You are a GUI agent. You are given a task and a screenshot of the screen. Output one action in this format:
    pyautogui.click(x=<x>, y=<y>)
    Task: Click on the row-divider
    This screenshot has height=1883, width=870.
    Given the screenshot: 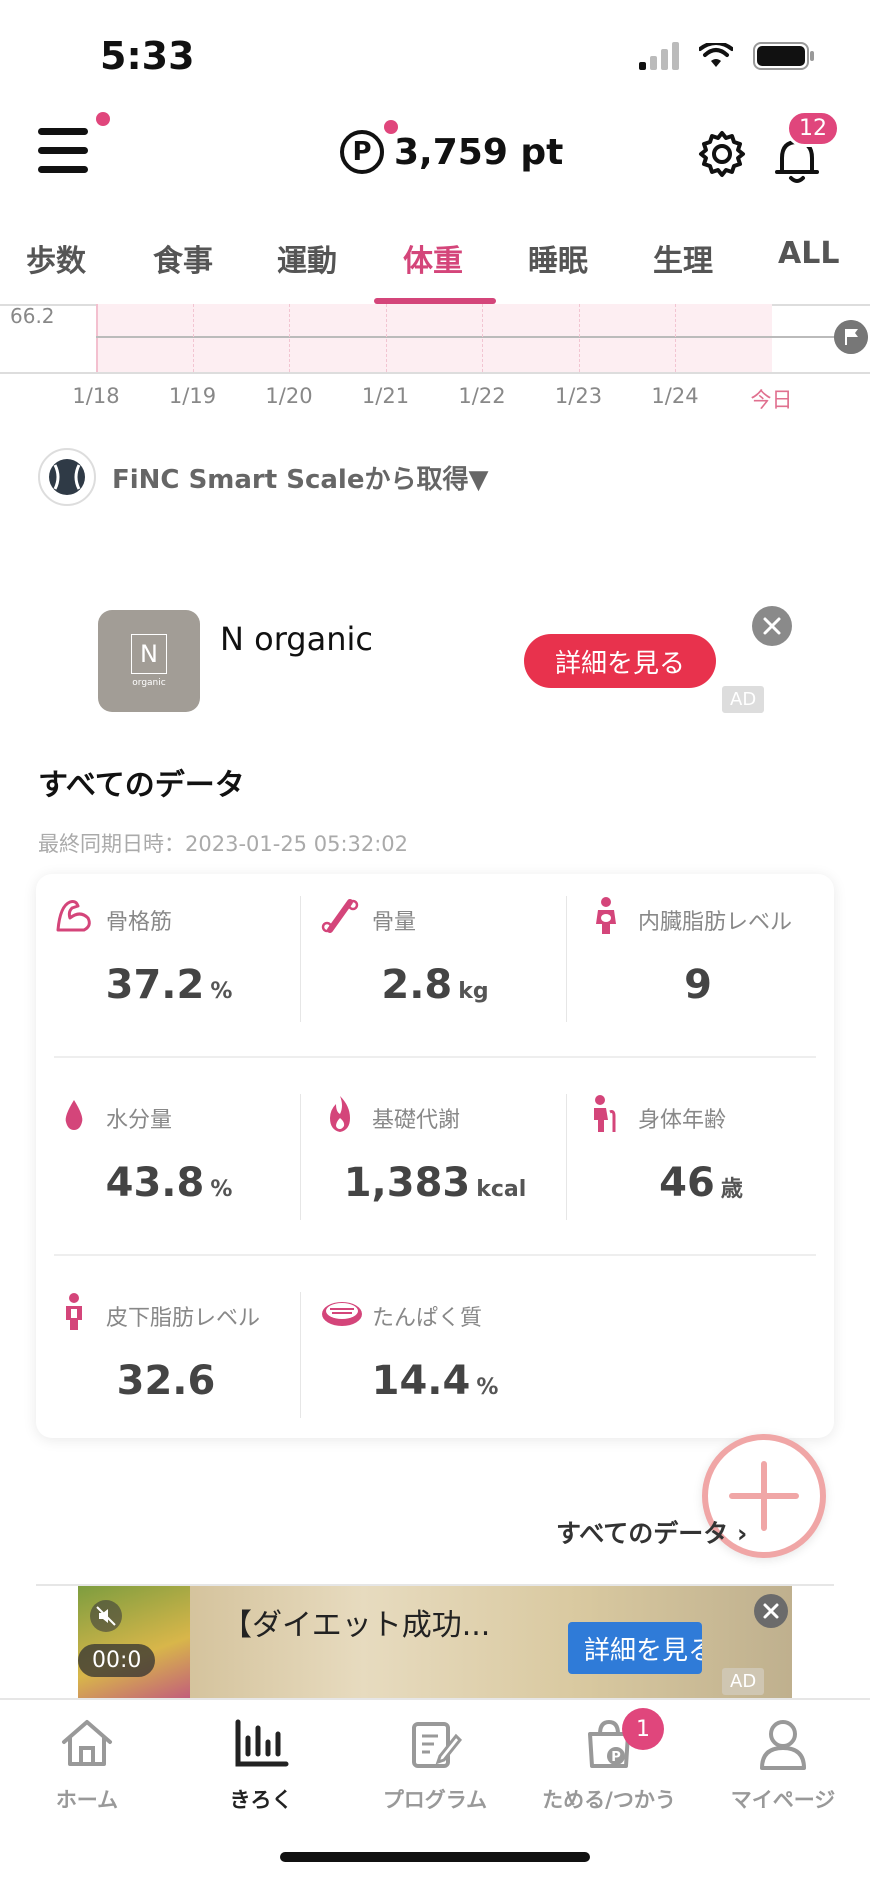 What is the action you would take?
    pyautogui.click(x=435, y=1057)
    